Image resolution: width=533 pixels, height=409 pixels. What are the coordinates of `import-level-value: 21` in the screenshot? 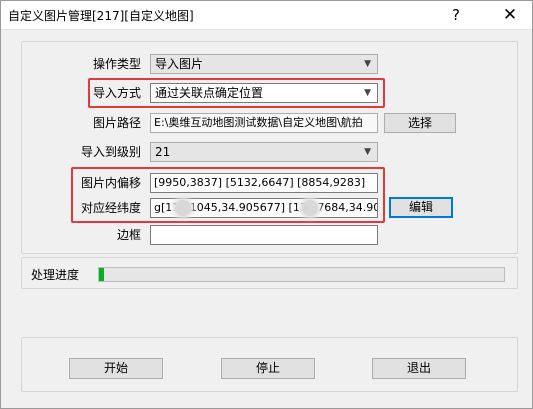 It's located at (163, 152).